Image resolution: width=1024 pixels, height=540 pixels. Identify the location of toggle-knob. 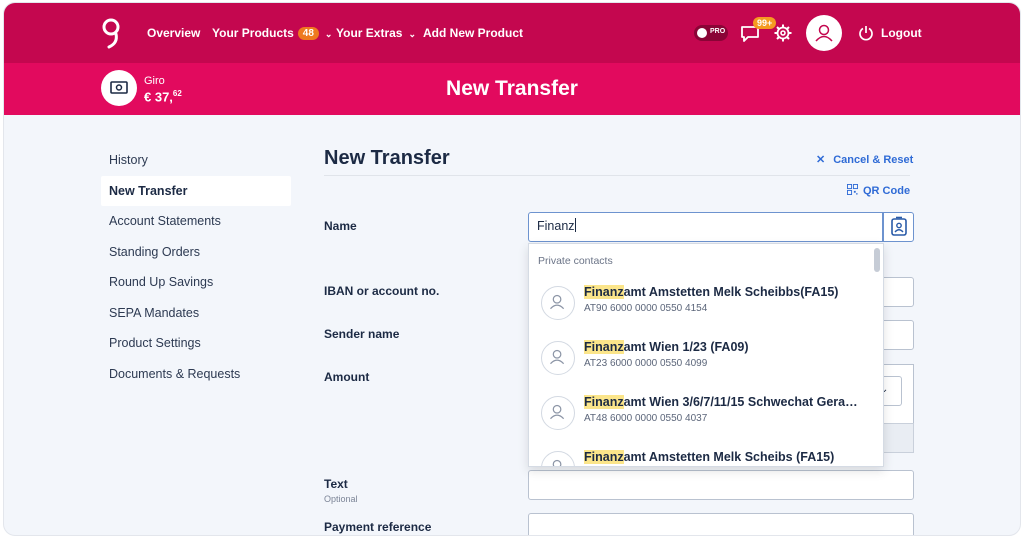
(702, 33).